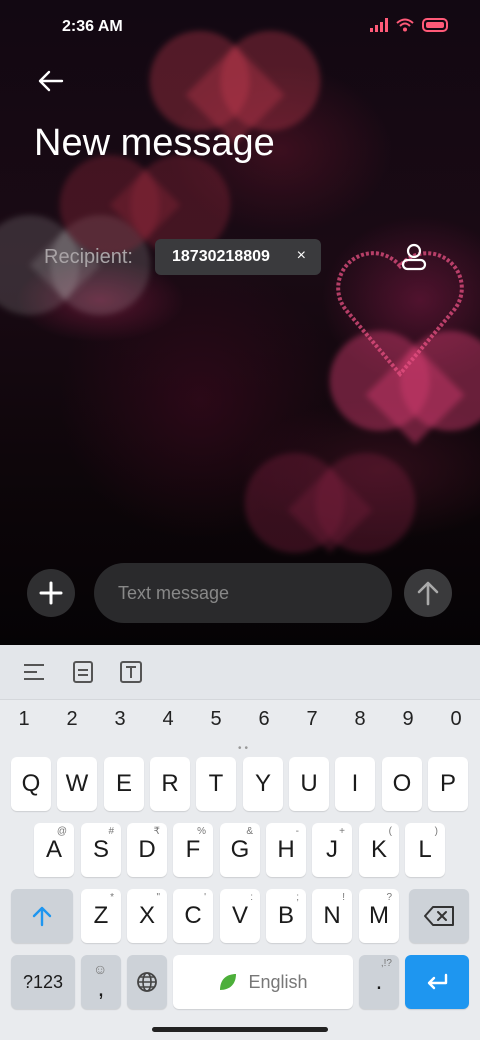 Image resolution: width=480 pixels, height=1040 pixels. I want to click on key-z-hint: *, so click(112, 897).